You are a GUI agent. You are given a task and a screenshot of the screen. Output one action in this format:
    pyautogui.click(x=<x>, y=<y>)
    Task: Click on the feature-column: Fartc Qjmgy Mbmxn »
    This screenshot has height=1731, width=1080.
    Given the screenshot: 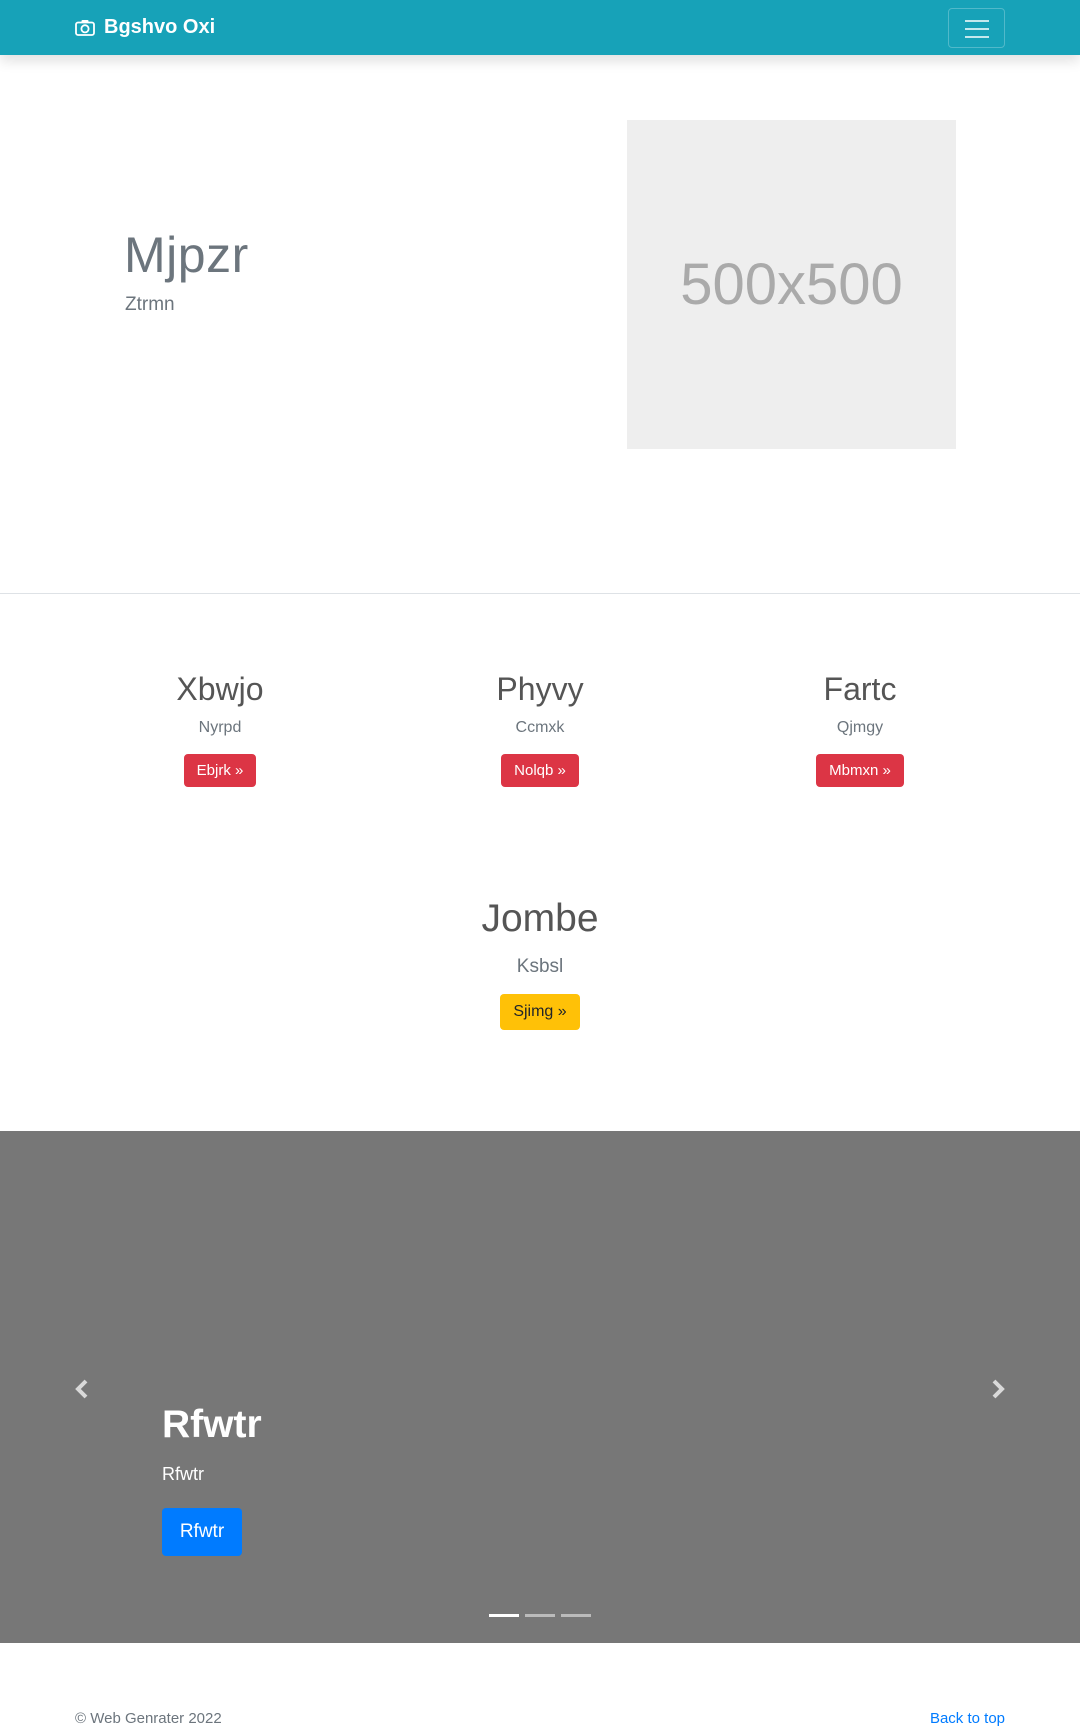 What is the action you would take?
    pyautogui.click(x=860, y=729)
    